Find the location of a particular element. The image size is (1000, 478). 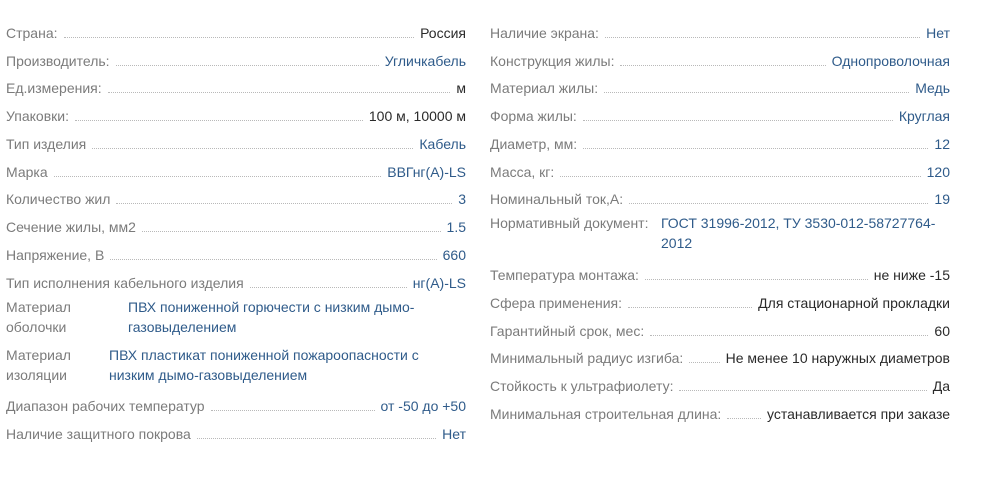

spec-value: м is located at coordinates (461, 88).